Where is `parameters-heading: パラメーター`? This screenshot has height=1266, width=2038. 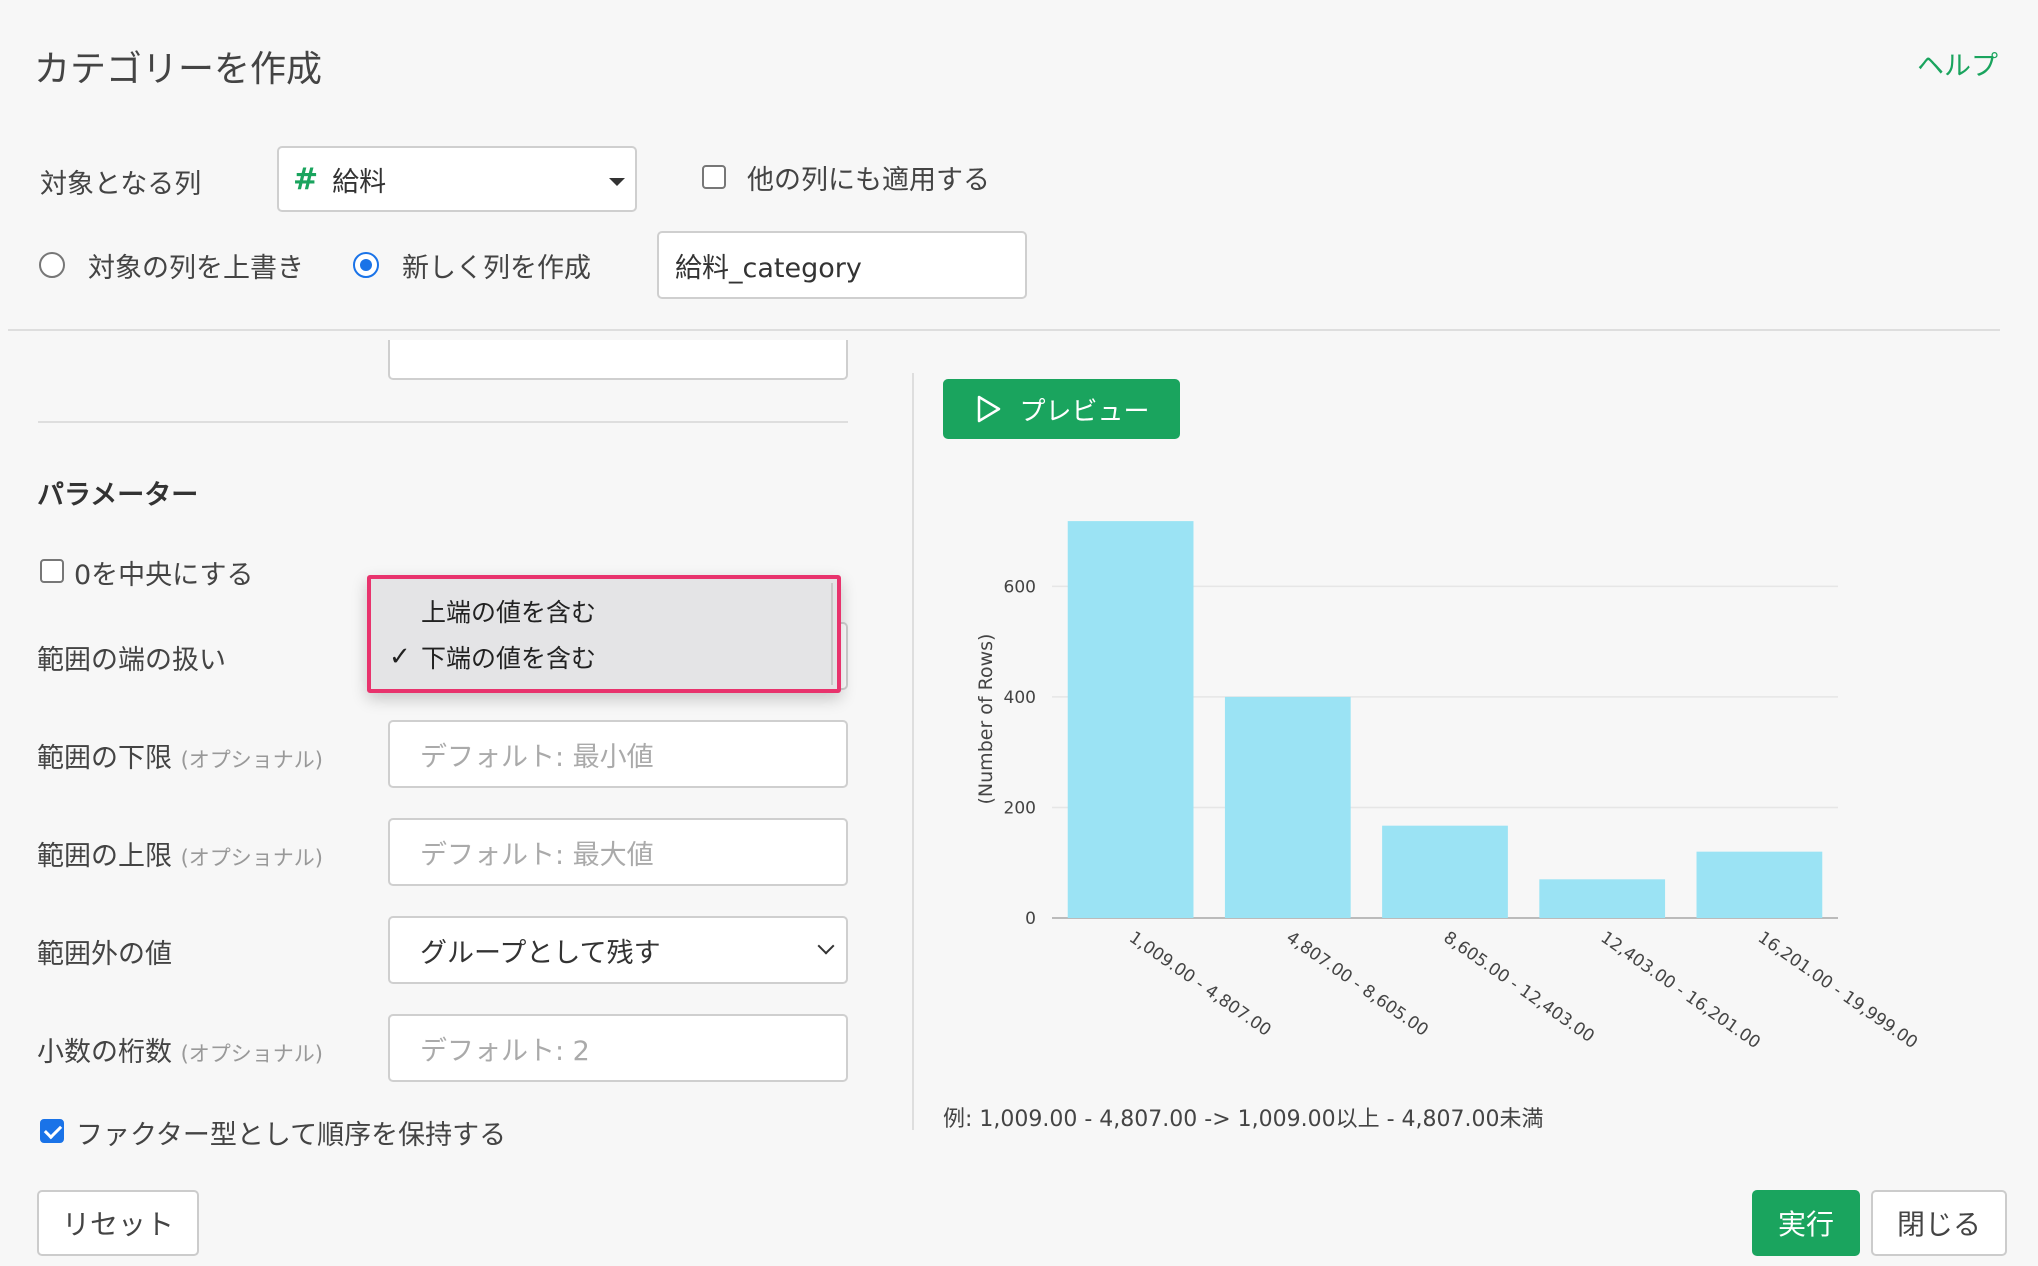 parameters-heading: パラメーター is located at coordinates (118, 495).